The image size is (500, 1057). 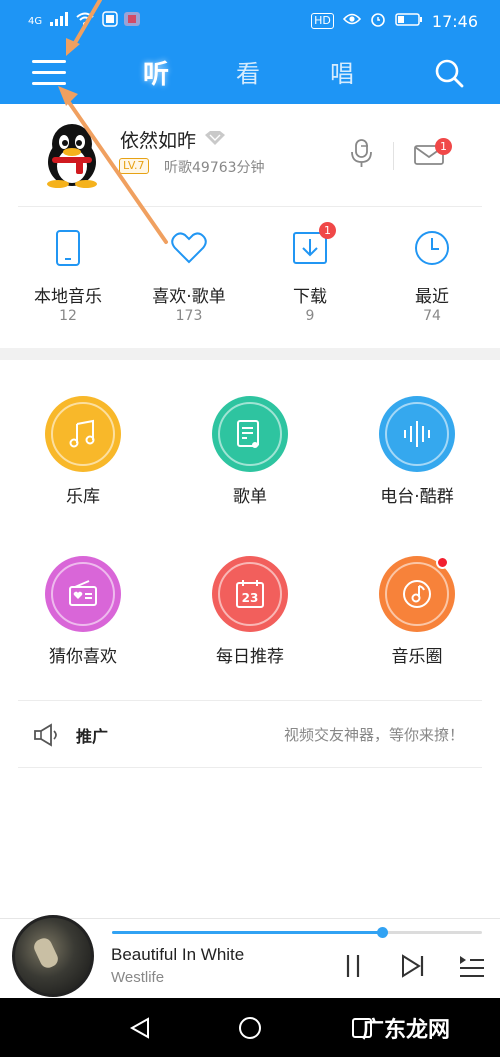 What do you see at coordinates (310, 275) in the screenshot?
I see `shortcut-download: 1 下载 9` at bounding box center [310, 275].